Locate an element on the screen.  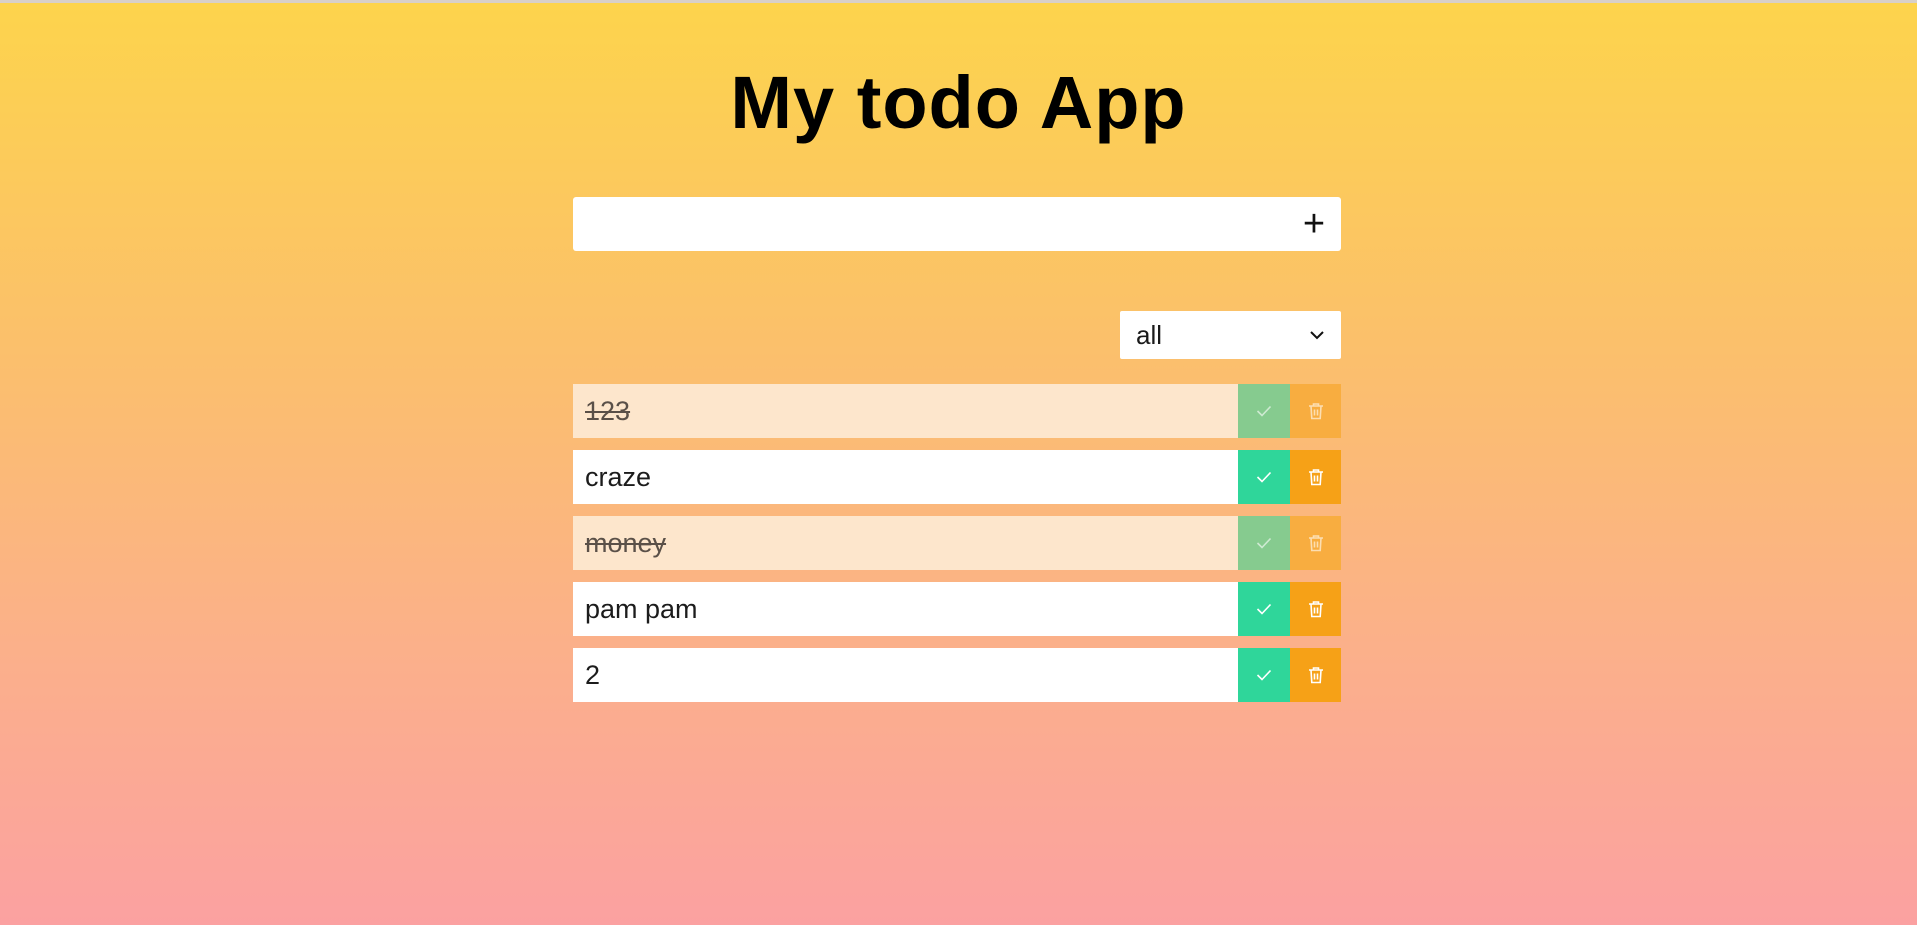
chevron-down-icon is located at coordinates (1317, 335).